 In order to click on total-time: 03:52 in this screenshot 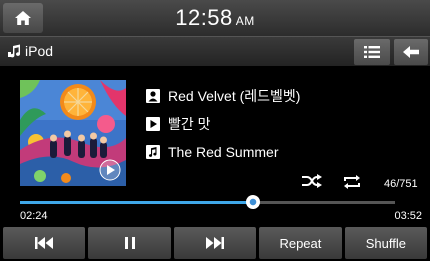, I will do `click(408, 216)`.